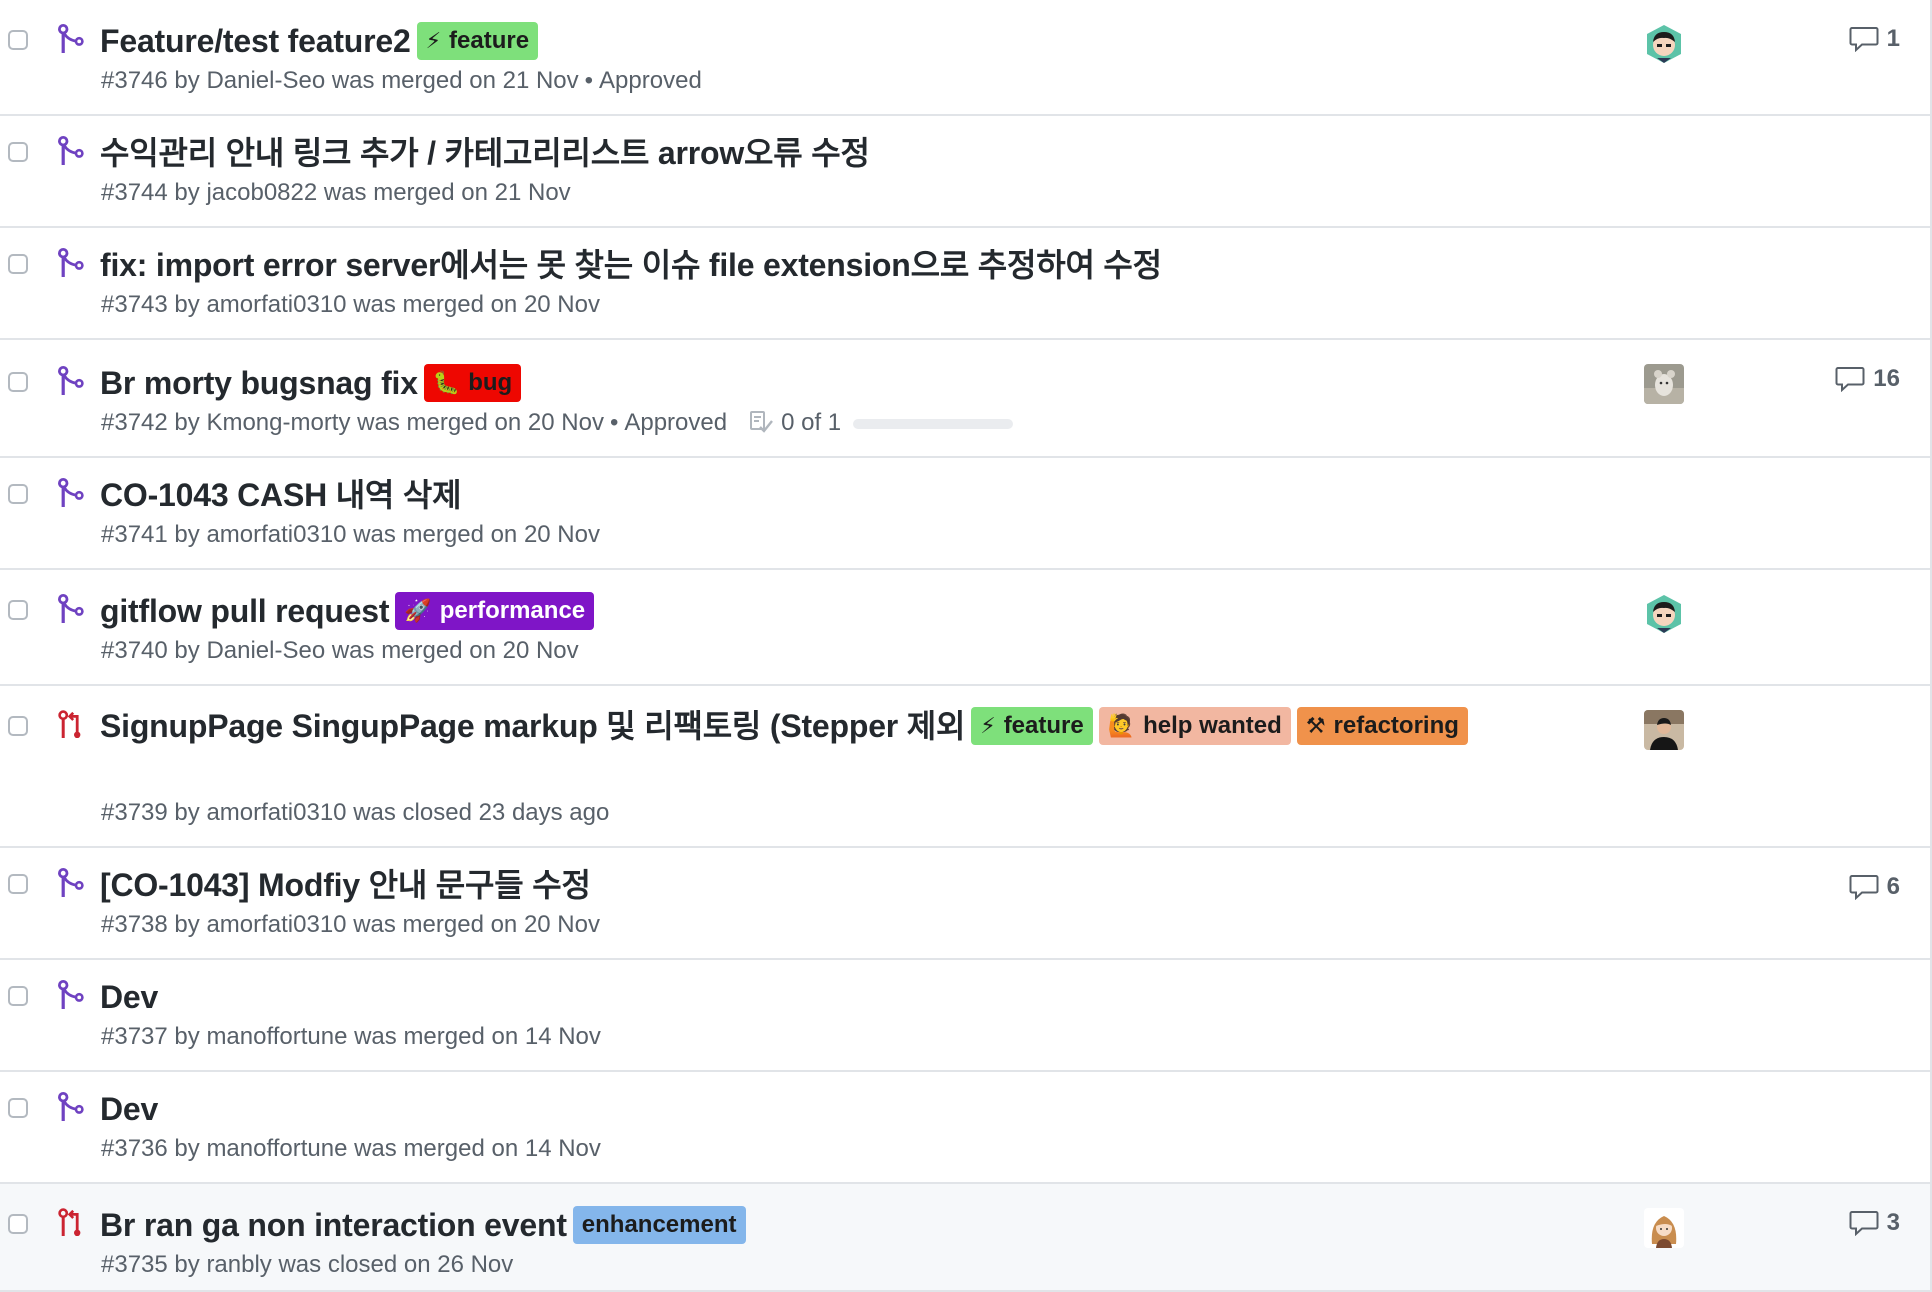 Image resolution: width=1932 pixels, height=1292 pixels. Describe the element at coordinates (134, 812) in the screenshot. I see `pull-request-number: #3739` at that location.